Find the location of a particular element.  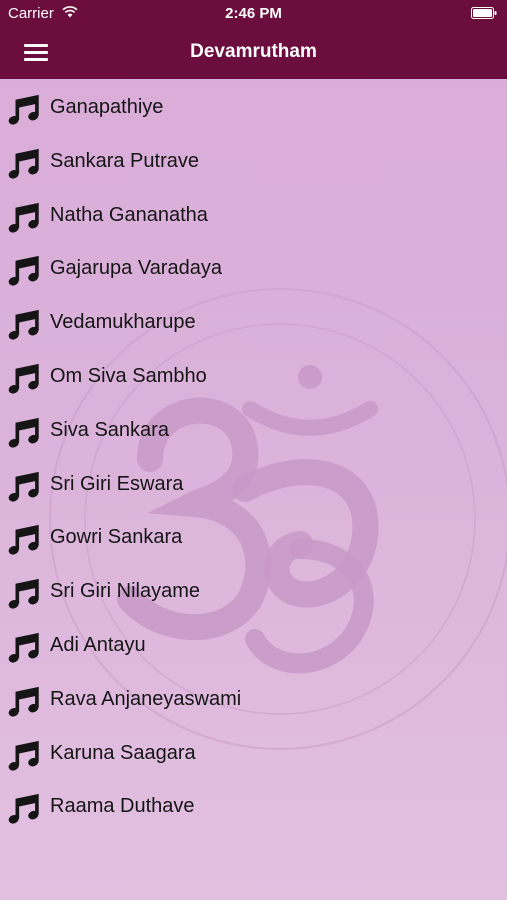

song-title: Siva Sankara is located at coordinates (109, 429).